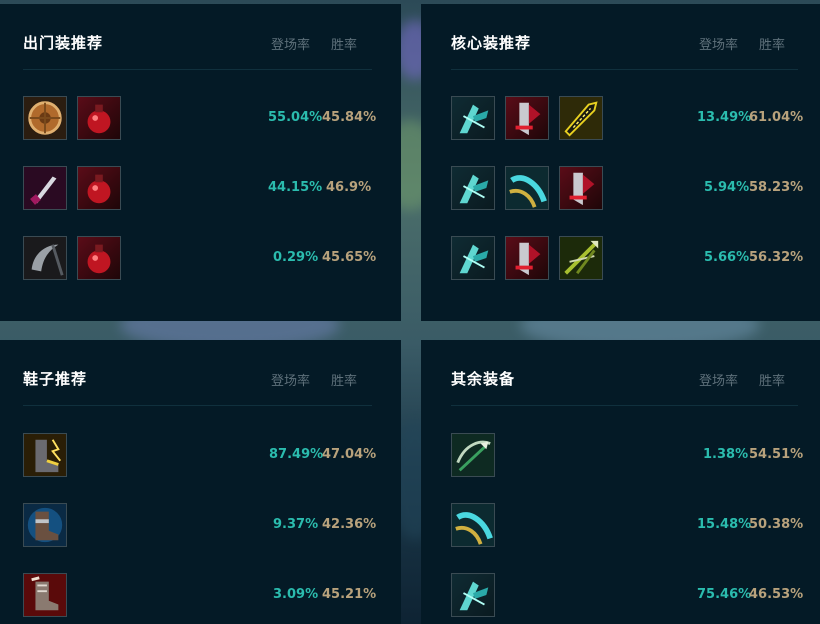  I want to click on build-row: 0.29% 45.65%, so click(199, 258).